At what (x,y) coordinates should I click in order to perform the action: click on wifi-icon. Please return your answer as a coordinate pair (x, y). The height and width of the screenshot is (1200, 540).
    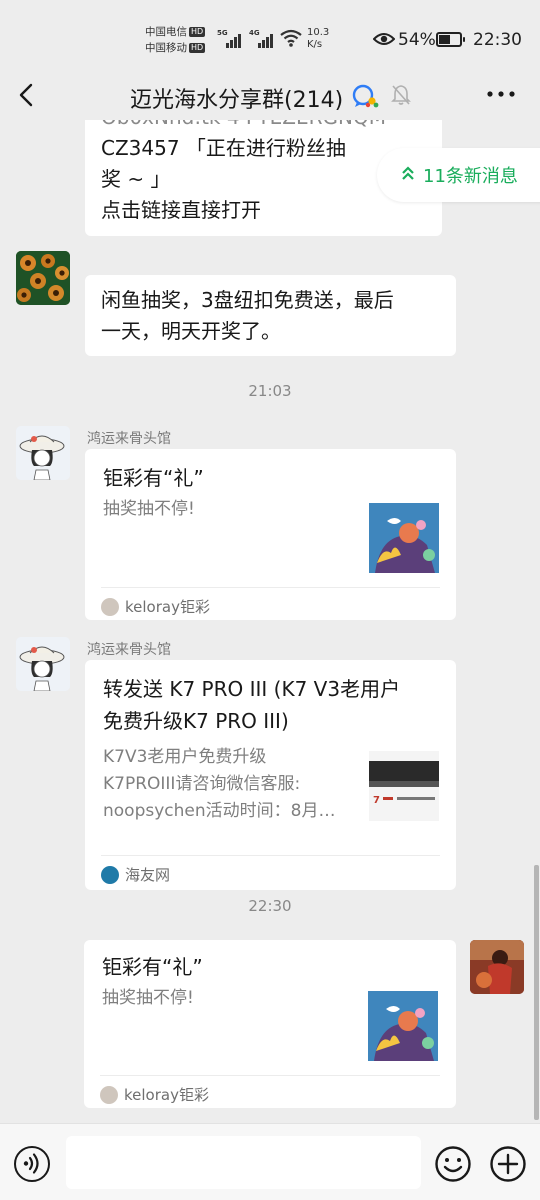
    Looking at the image, I should click on (291, 38).